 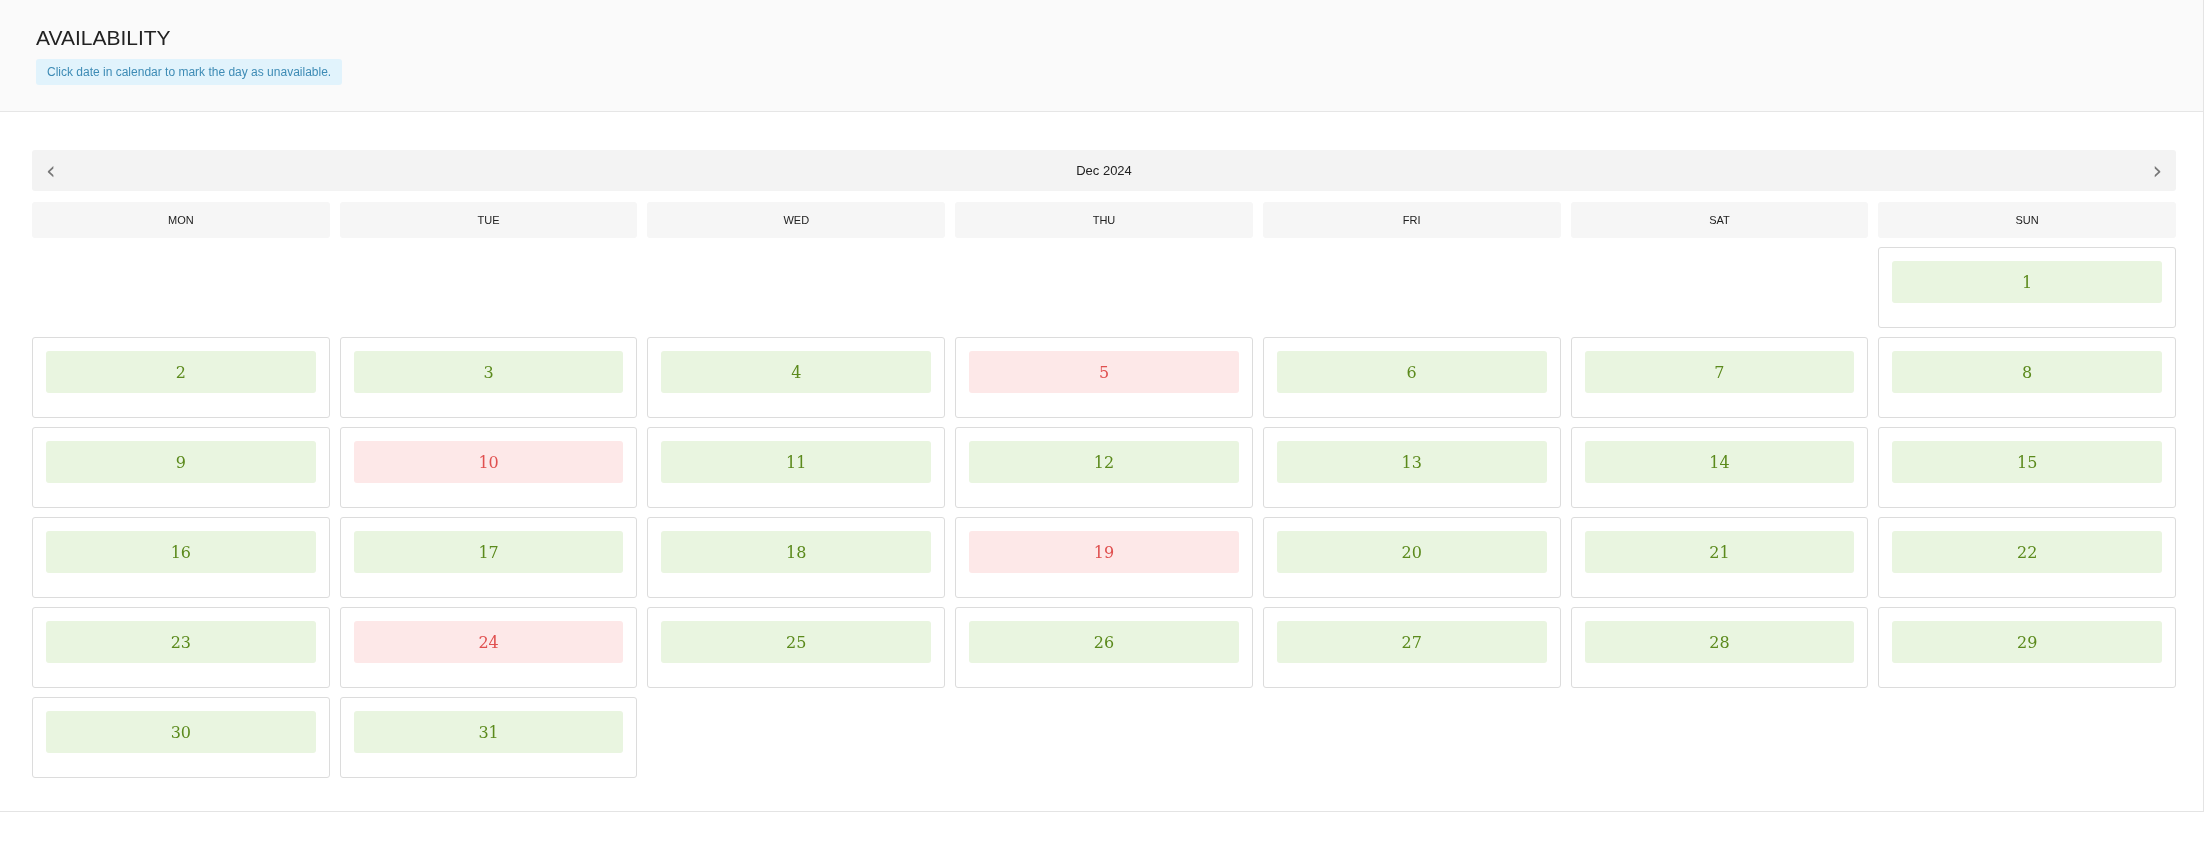 I want to click on hint-message: Click date in calendar to mark the day as unavailable., so click(x=189, y=72).